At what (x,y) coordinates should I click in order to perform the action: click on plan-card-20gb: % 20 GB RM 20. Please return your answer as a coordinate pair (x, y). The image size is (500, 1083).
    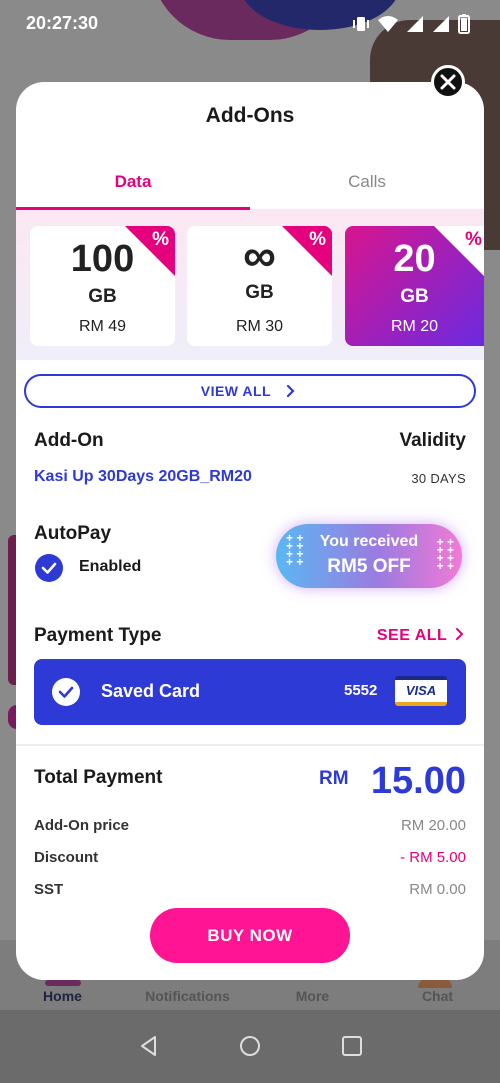
    Looking at the image, I should click on (414, 286).